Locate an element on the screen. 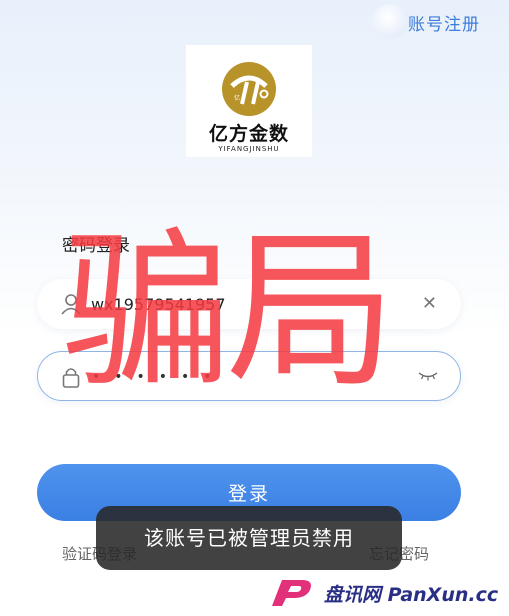 This screenshot has width=509, height=616. site-watermark: 盘讯网 PanXun.cc is located at coordinates (386, 593).